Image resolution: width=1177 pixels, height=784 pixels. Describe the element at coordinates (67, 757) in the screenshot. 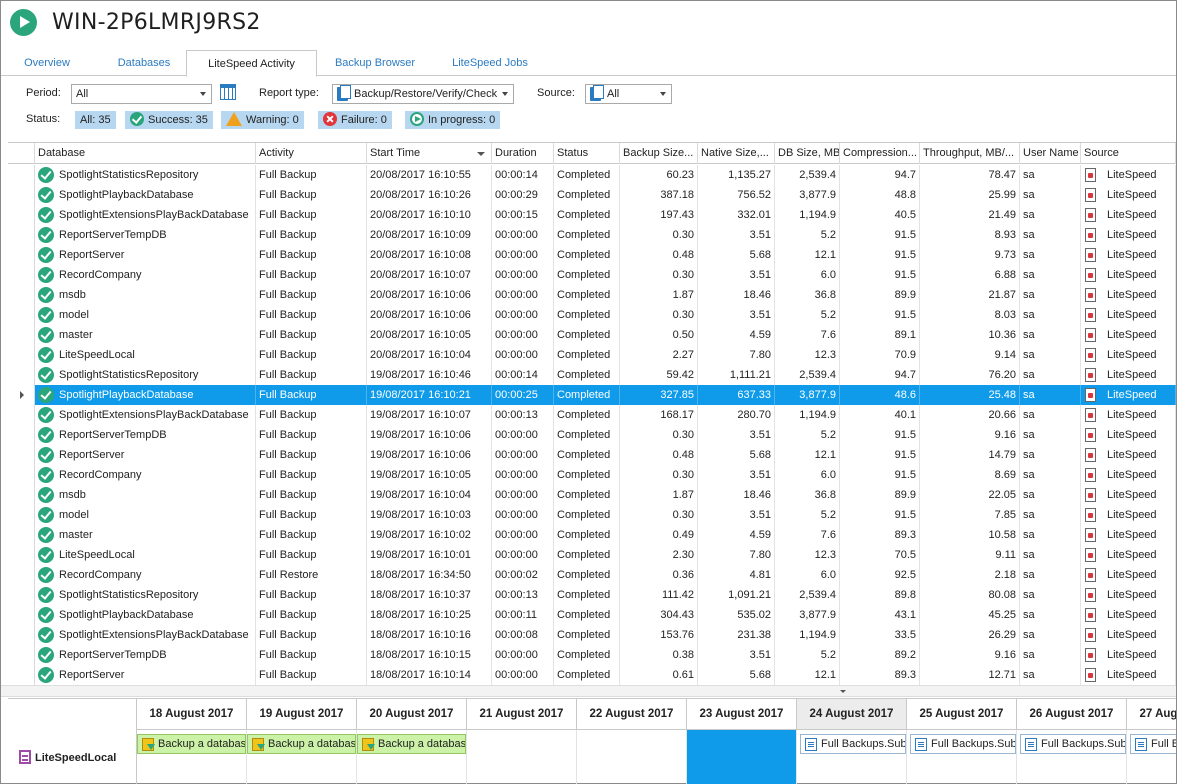

I see `timeline-resource: LiteSpeedLocal` at that location.